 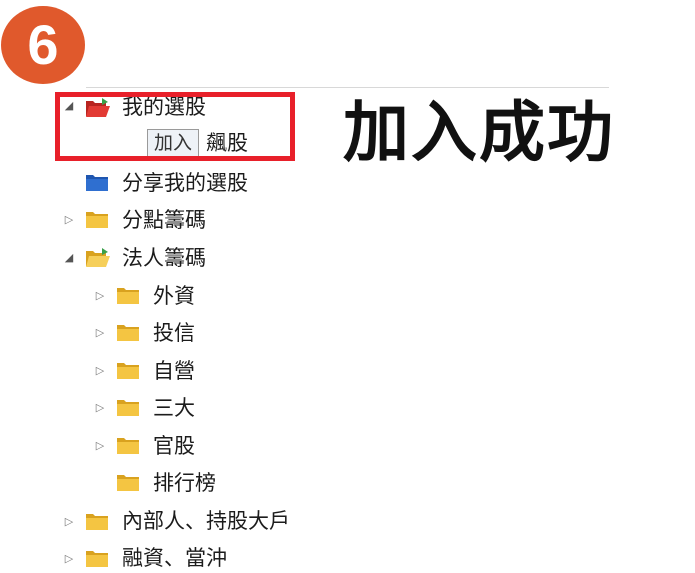 What do you see at coordinates (174, 333) in the screenshot?
I see `tree-item-investment-trust: 投信` at bounding box center [174, 333].